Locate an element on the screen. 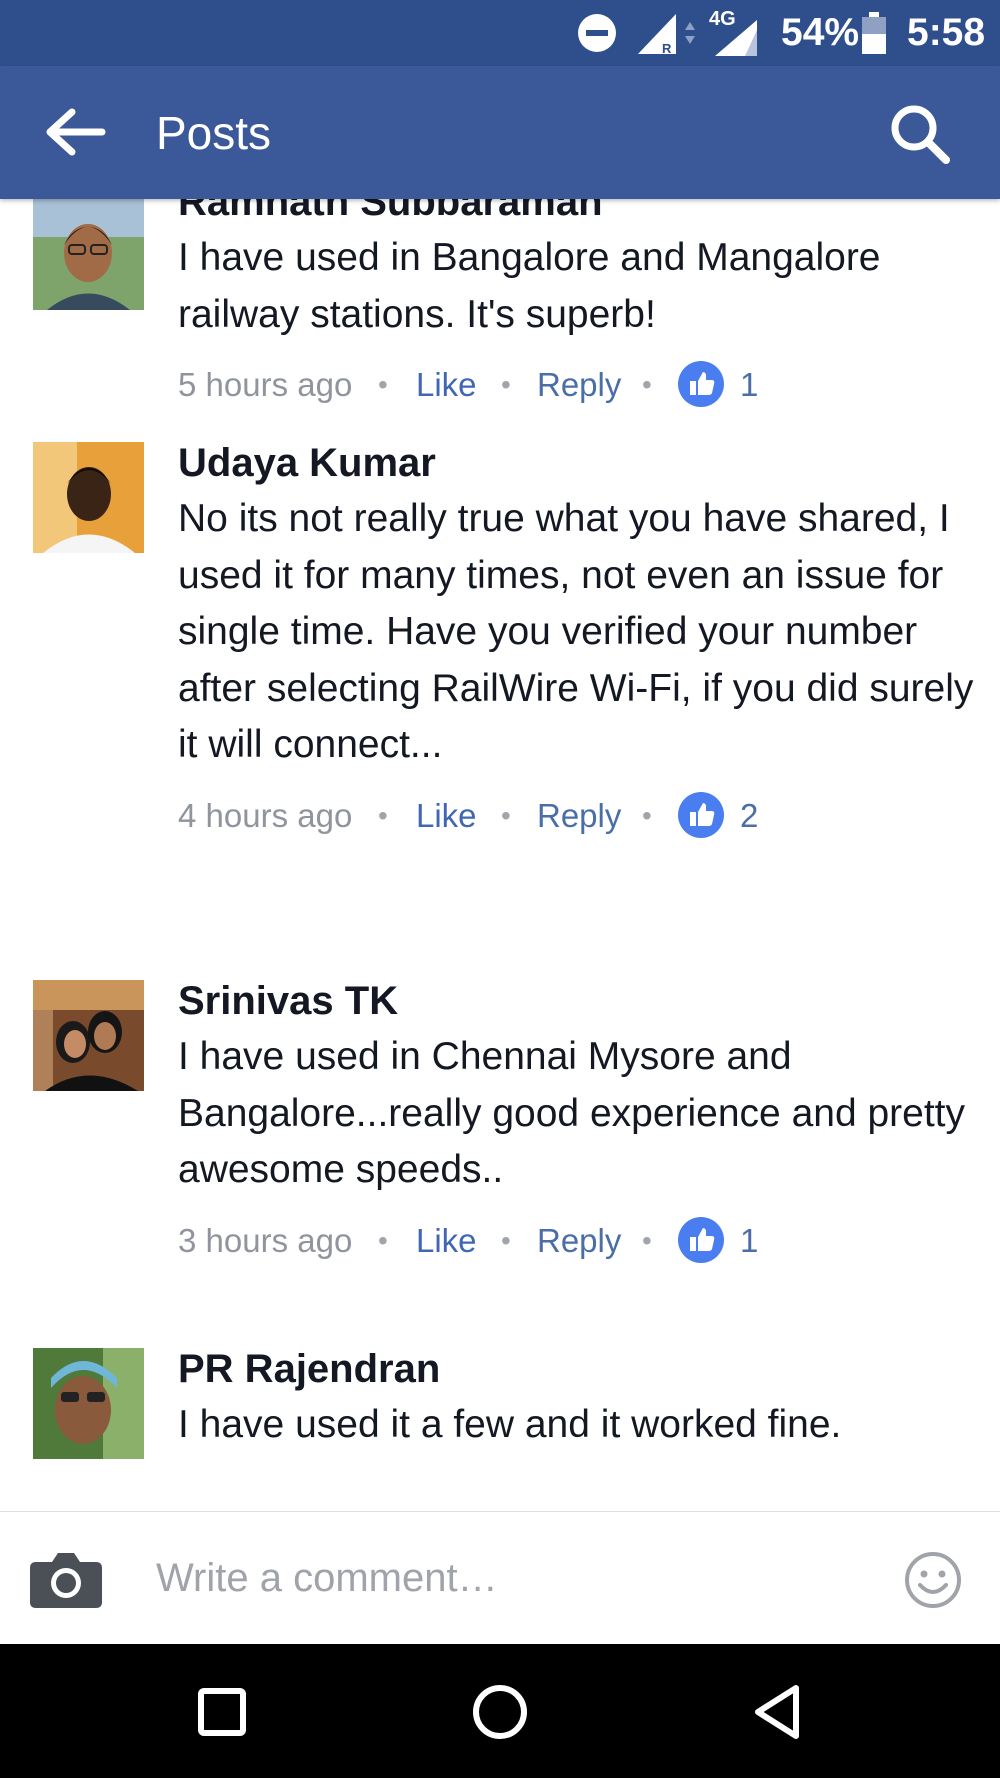 This screenshot has height=1778, width=1000. comment-author: Ramnath Subbaraman is located at coordinates (578, 214).